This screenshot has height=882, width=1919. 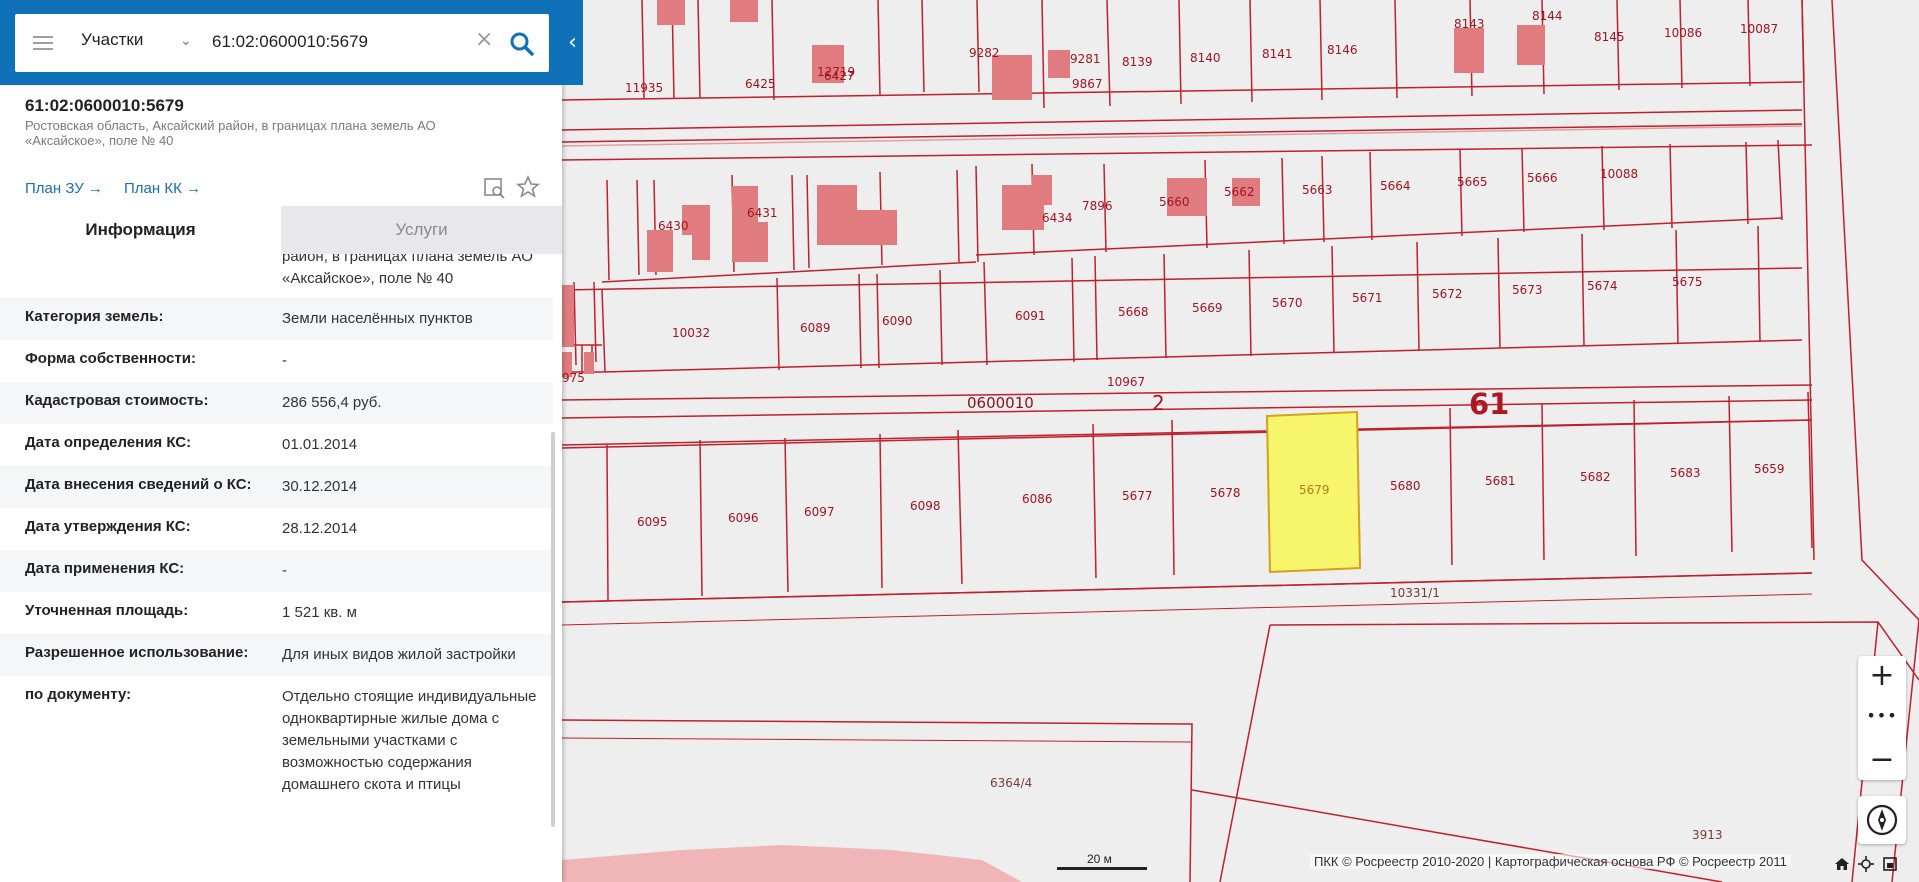 What do you see at coordinates (815, 328) in the screenshot?
I see `svg-text: 6089` at bounding box center [815, 328].